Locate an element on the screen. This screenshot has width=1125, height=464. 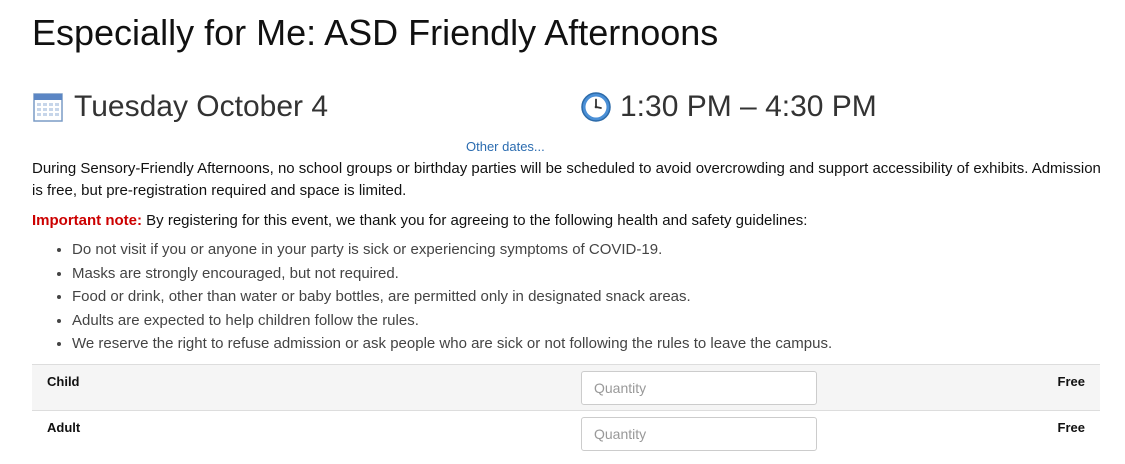
clock-icon is located at coordinates (596, 107).